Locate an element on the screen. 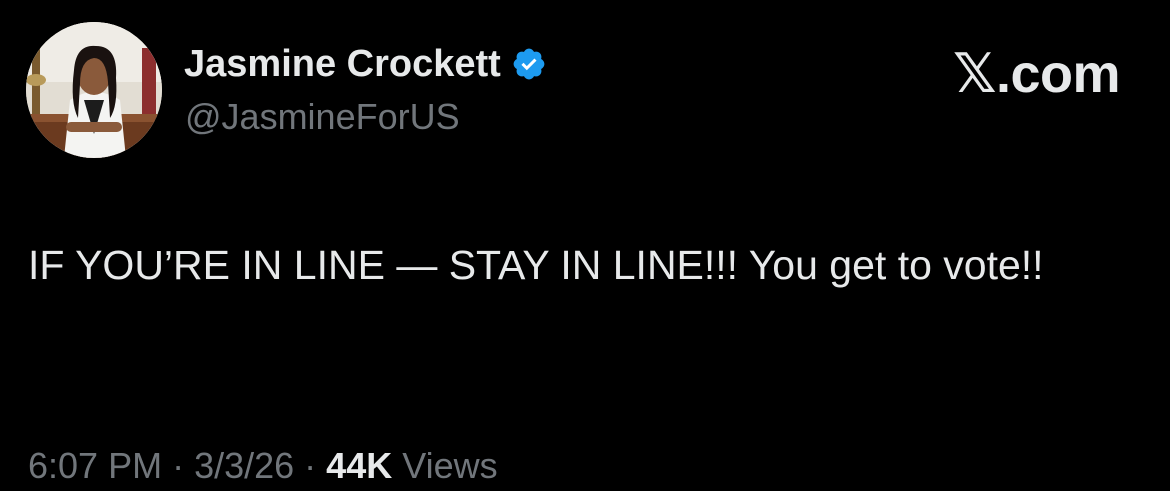  views-count: 44K is located at coordinates (359, 465).